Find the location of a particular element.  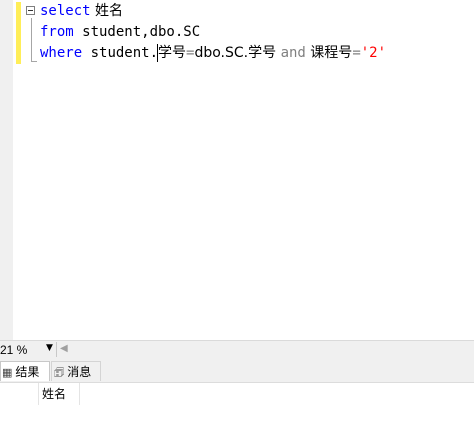

code-line-2: from student,dbo.SC is located at coordinates (120, 32).